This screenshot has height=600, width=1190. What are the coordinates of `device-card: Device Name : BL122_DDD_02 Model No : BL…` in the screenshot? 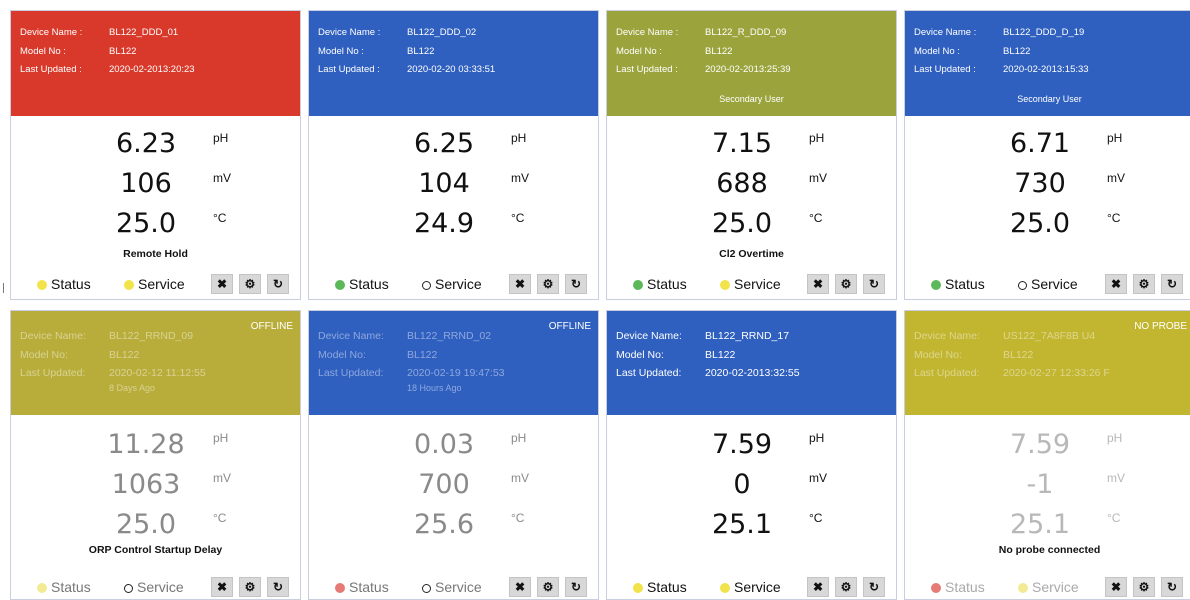 It's located at (453, 155).